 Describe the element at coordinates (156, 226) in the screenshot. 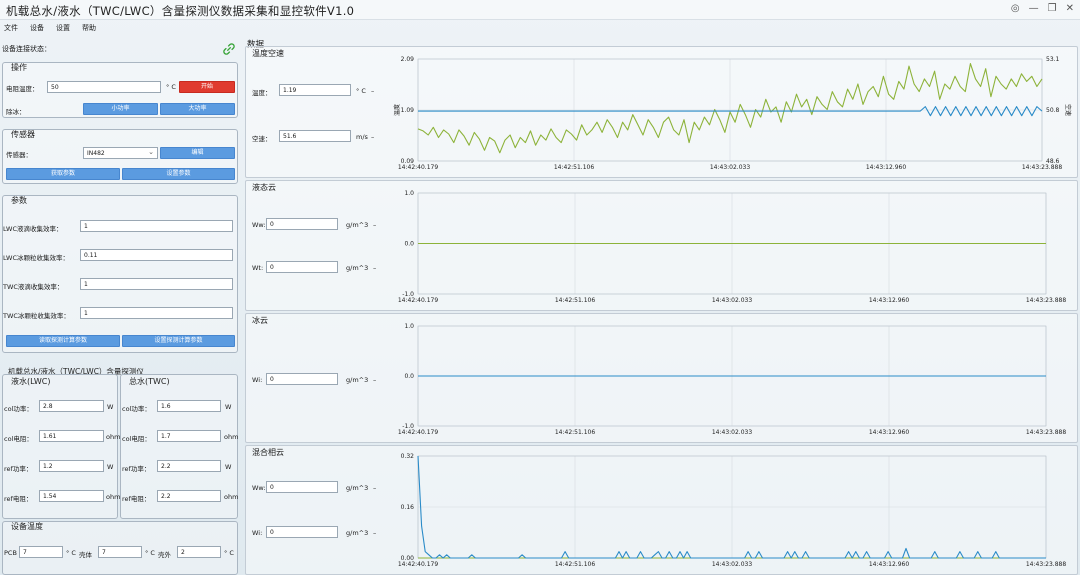

I see `lwc-droplet-eff-input: 1` at that location.